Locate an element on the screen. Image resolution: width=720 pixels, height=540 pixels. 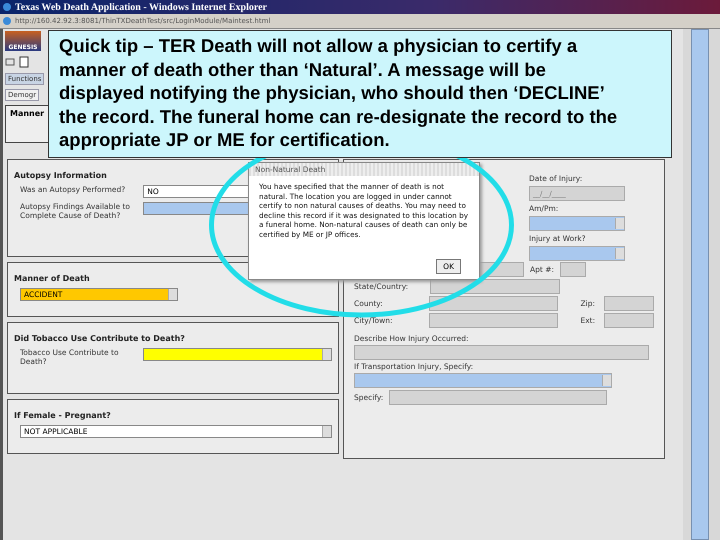
section-title: Manner of Death is located at coordinates (52, 278).